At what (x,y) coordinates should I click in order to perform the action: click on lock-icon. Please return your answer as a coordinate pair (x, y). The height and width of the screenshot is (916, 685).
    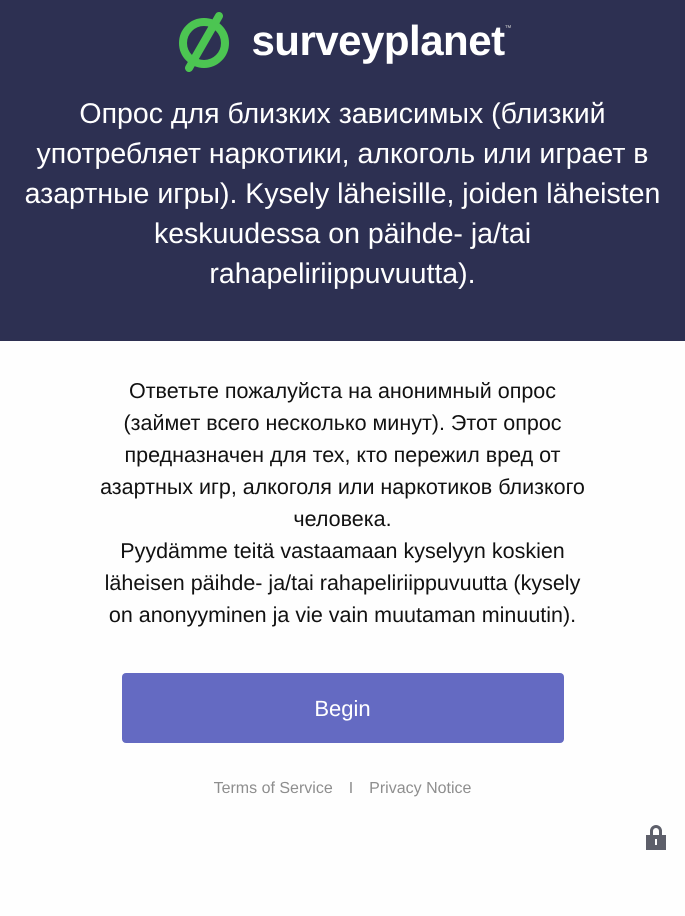
    Looking at the image, I should click on (656, 837).